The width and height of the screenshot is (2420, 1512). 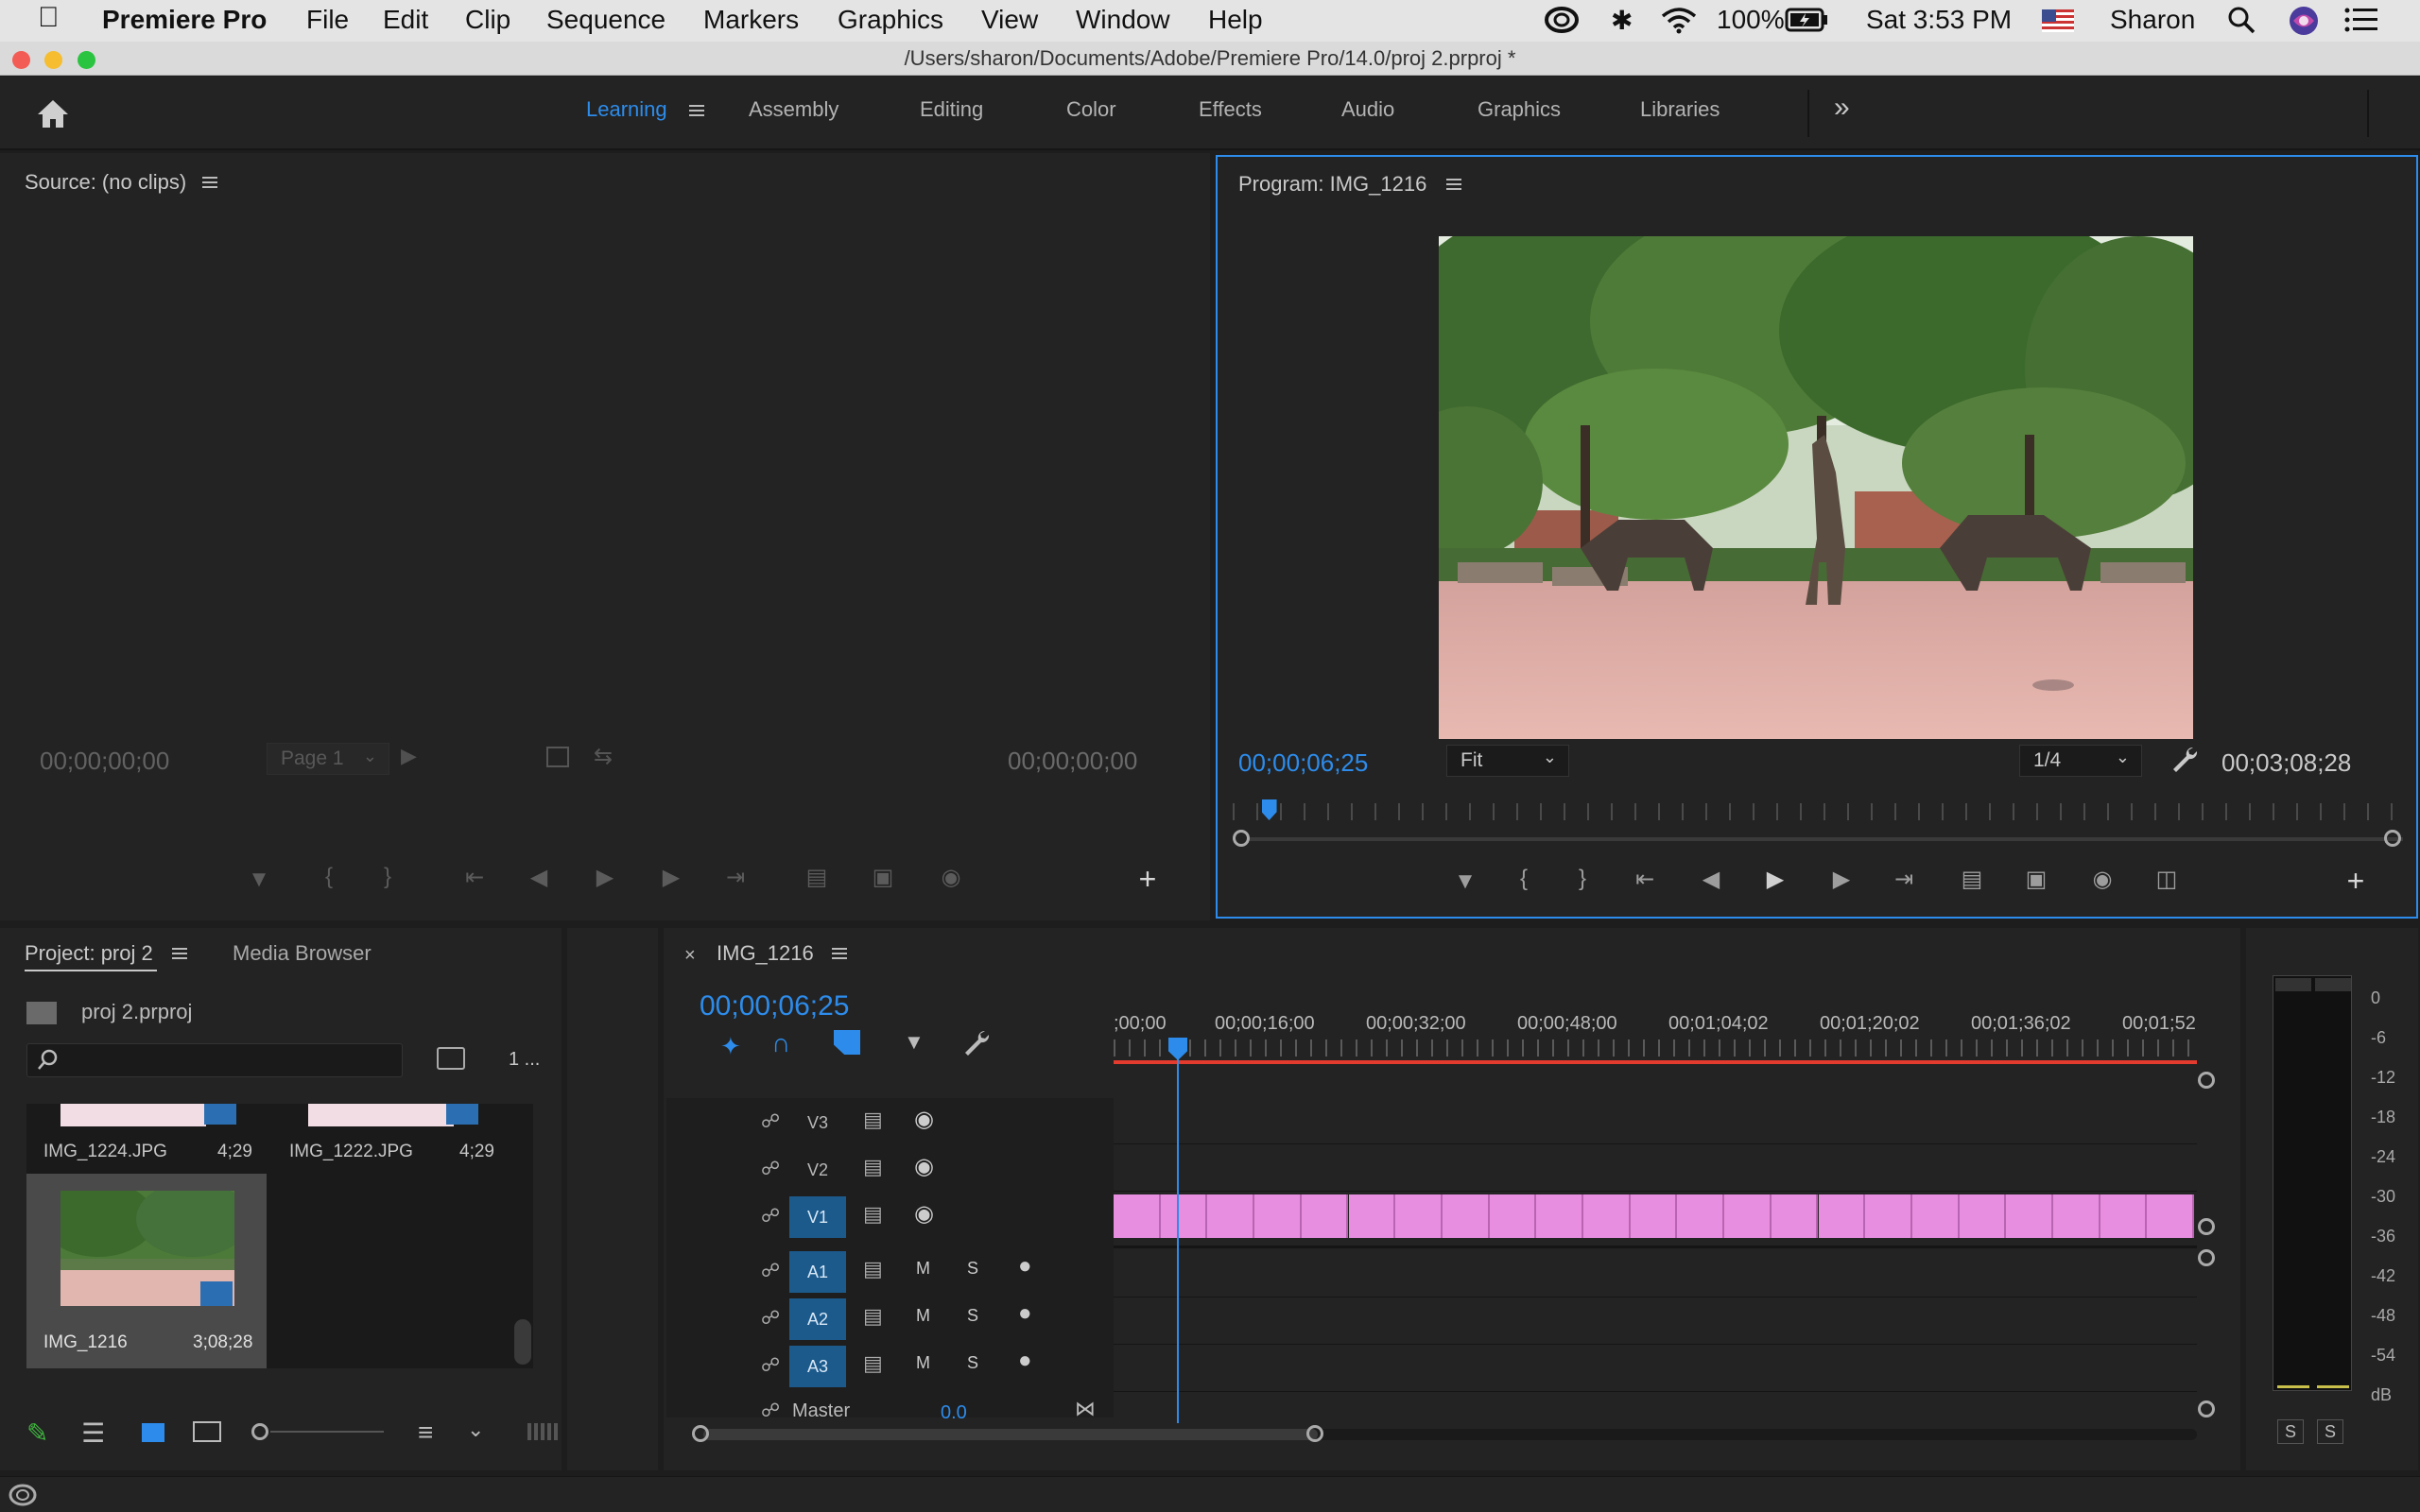 What do you see at coordinates (93, 1433) in the screenshot?
I see `list-view-icon: ☰` at bounding box center [93, 1433].